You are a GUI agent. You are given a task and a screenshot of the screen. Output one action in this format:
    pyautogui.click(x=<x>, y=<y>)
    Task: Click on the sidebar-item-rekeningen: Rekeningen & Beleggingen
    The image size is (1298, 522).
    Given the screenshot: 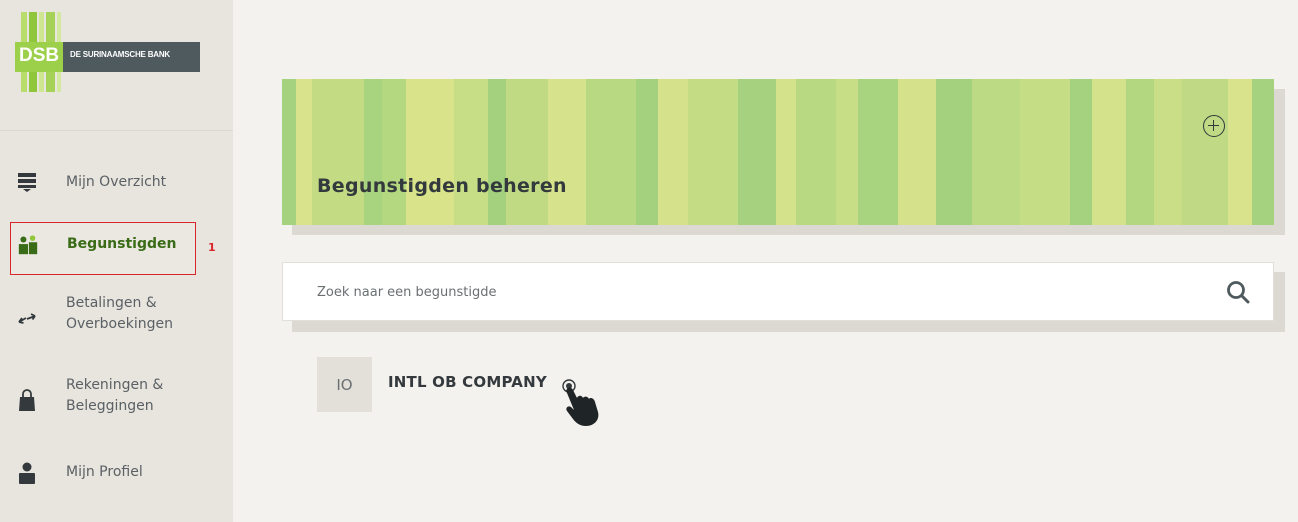 What is the action you would take?
    pyautogui.click(x=103, y=399)
    